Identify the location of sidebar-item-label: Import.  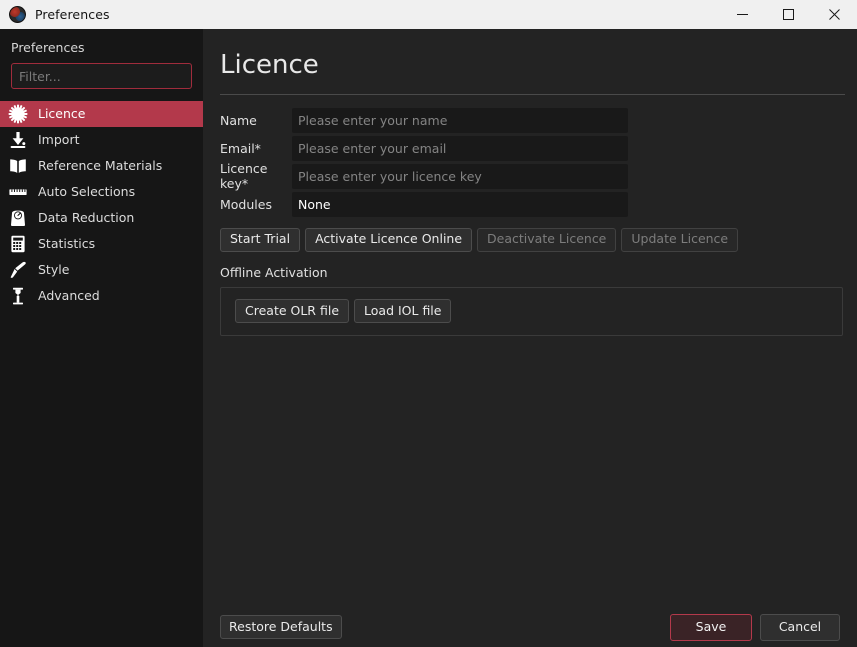
(59, 139).